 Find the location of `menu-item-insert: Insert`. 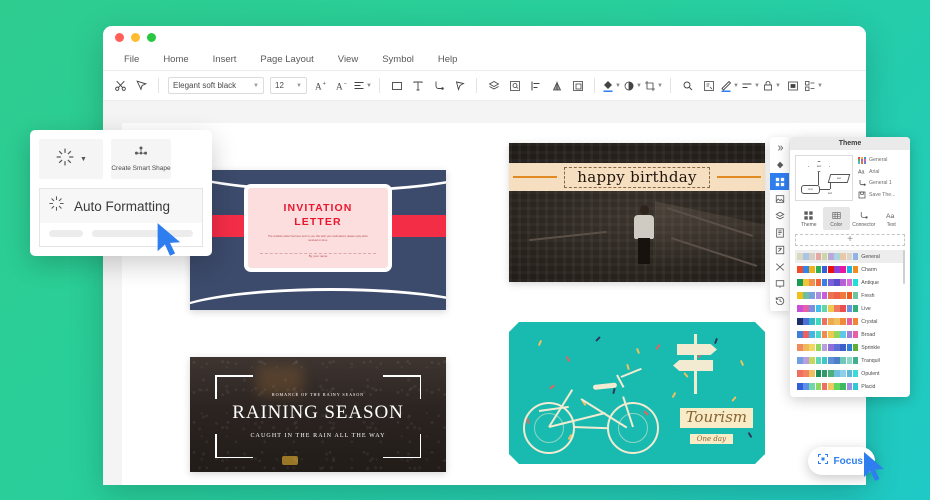

menu-item-insert: Insert is located at coordinates (225, 59).